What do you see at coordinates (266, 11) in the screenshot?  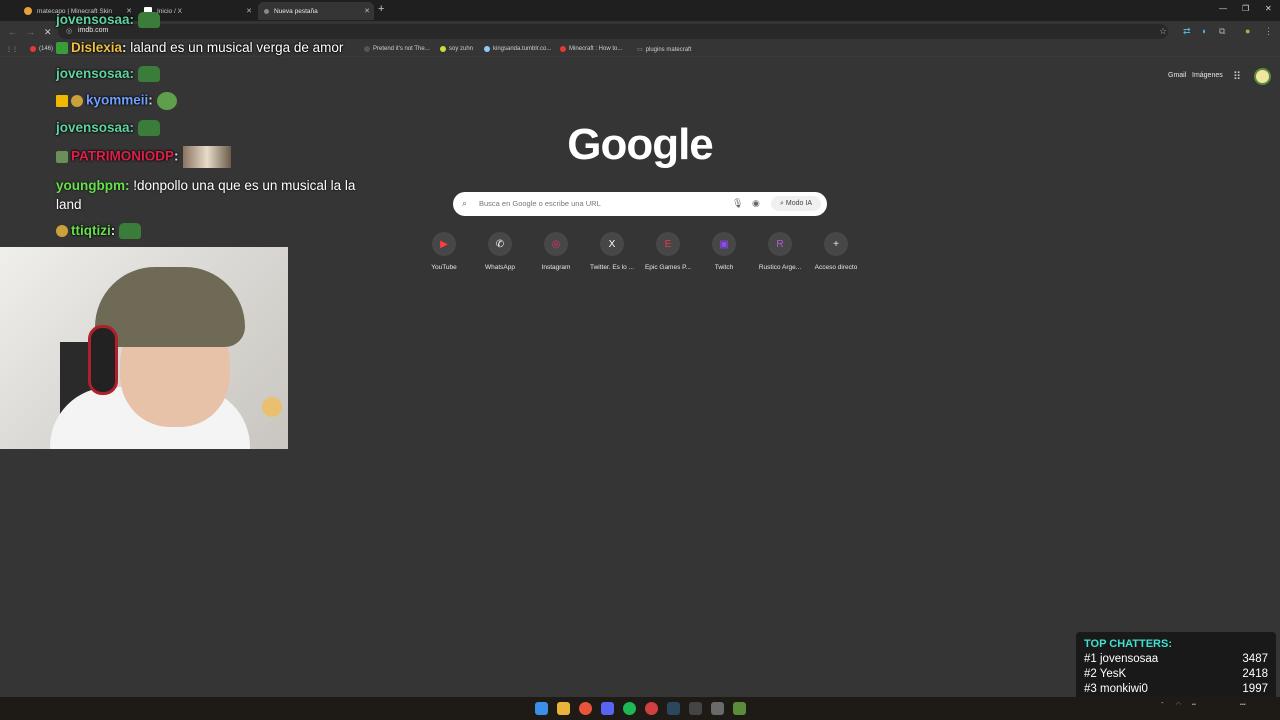 I see `loading-favicon-icon` at bounding box center [266, 11].